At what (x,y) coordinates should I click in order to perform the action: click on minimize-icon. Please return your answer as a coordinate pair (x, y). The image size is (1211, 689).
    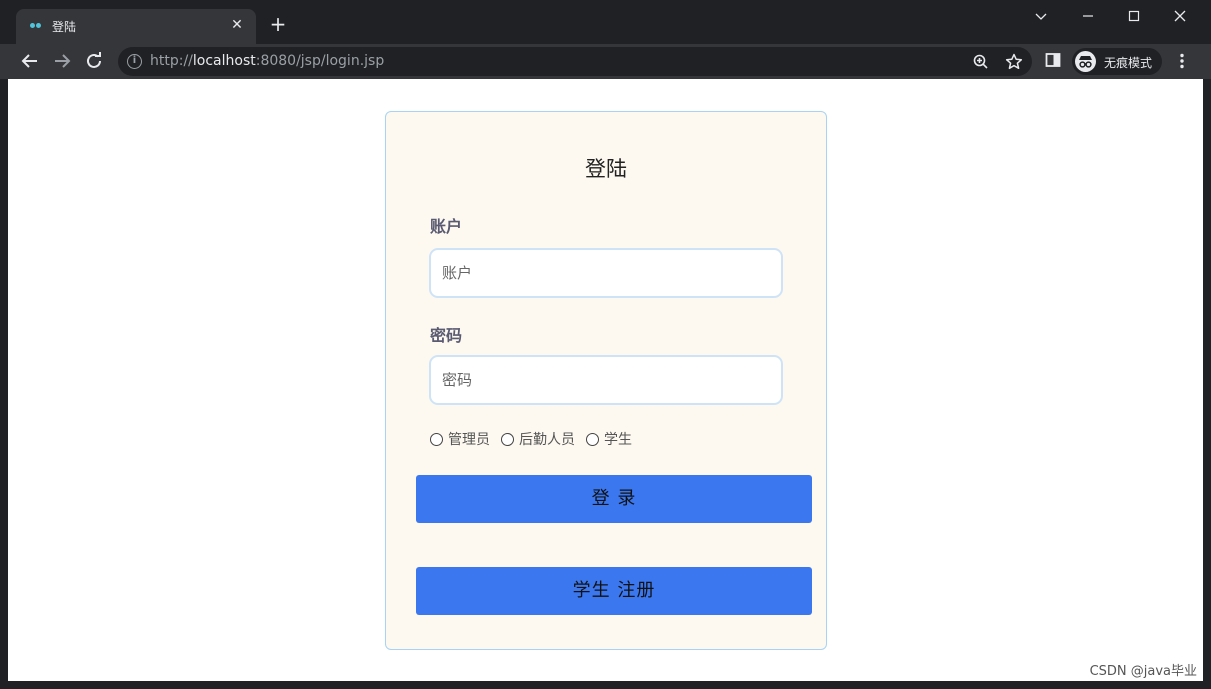
    Looking at the image, I should click on (1088, 16).